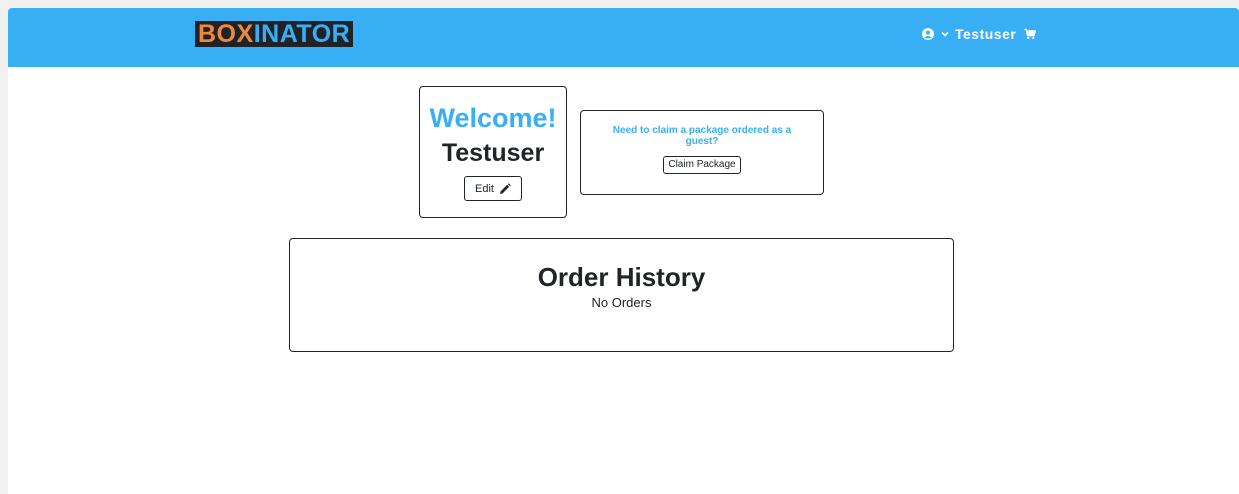 The width and height of the screenshot is (1239, 494). Describe the element at coordinates (945, 34) in the screenshot. I see `chevron-down-icon` at that location.